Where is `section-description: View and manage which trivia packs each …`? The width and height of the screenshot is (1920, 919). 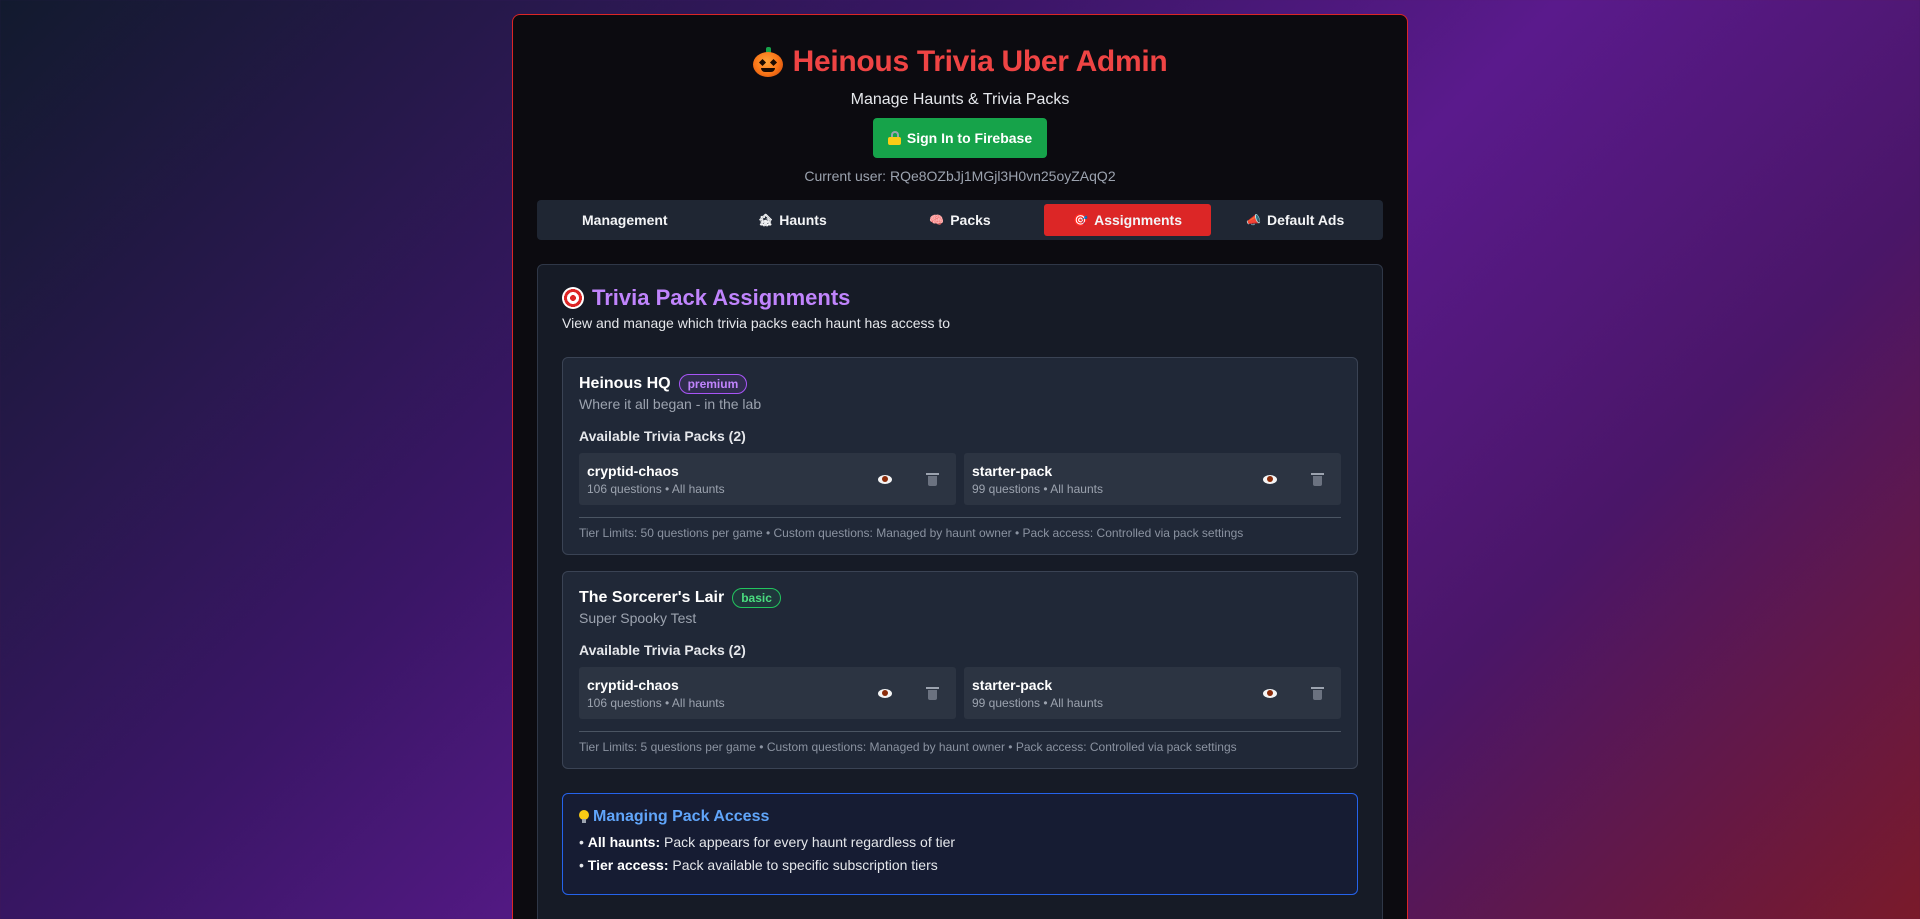 section-description: View and manage which trivia packs each … is located at coordinates (756, 323).